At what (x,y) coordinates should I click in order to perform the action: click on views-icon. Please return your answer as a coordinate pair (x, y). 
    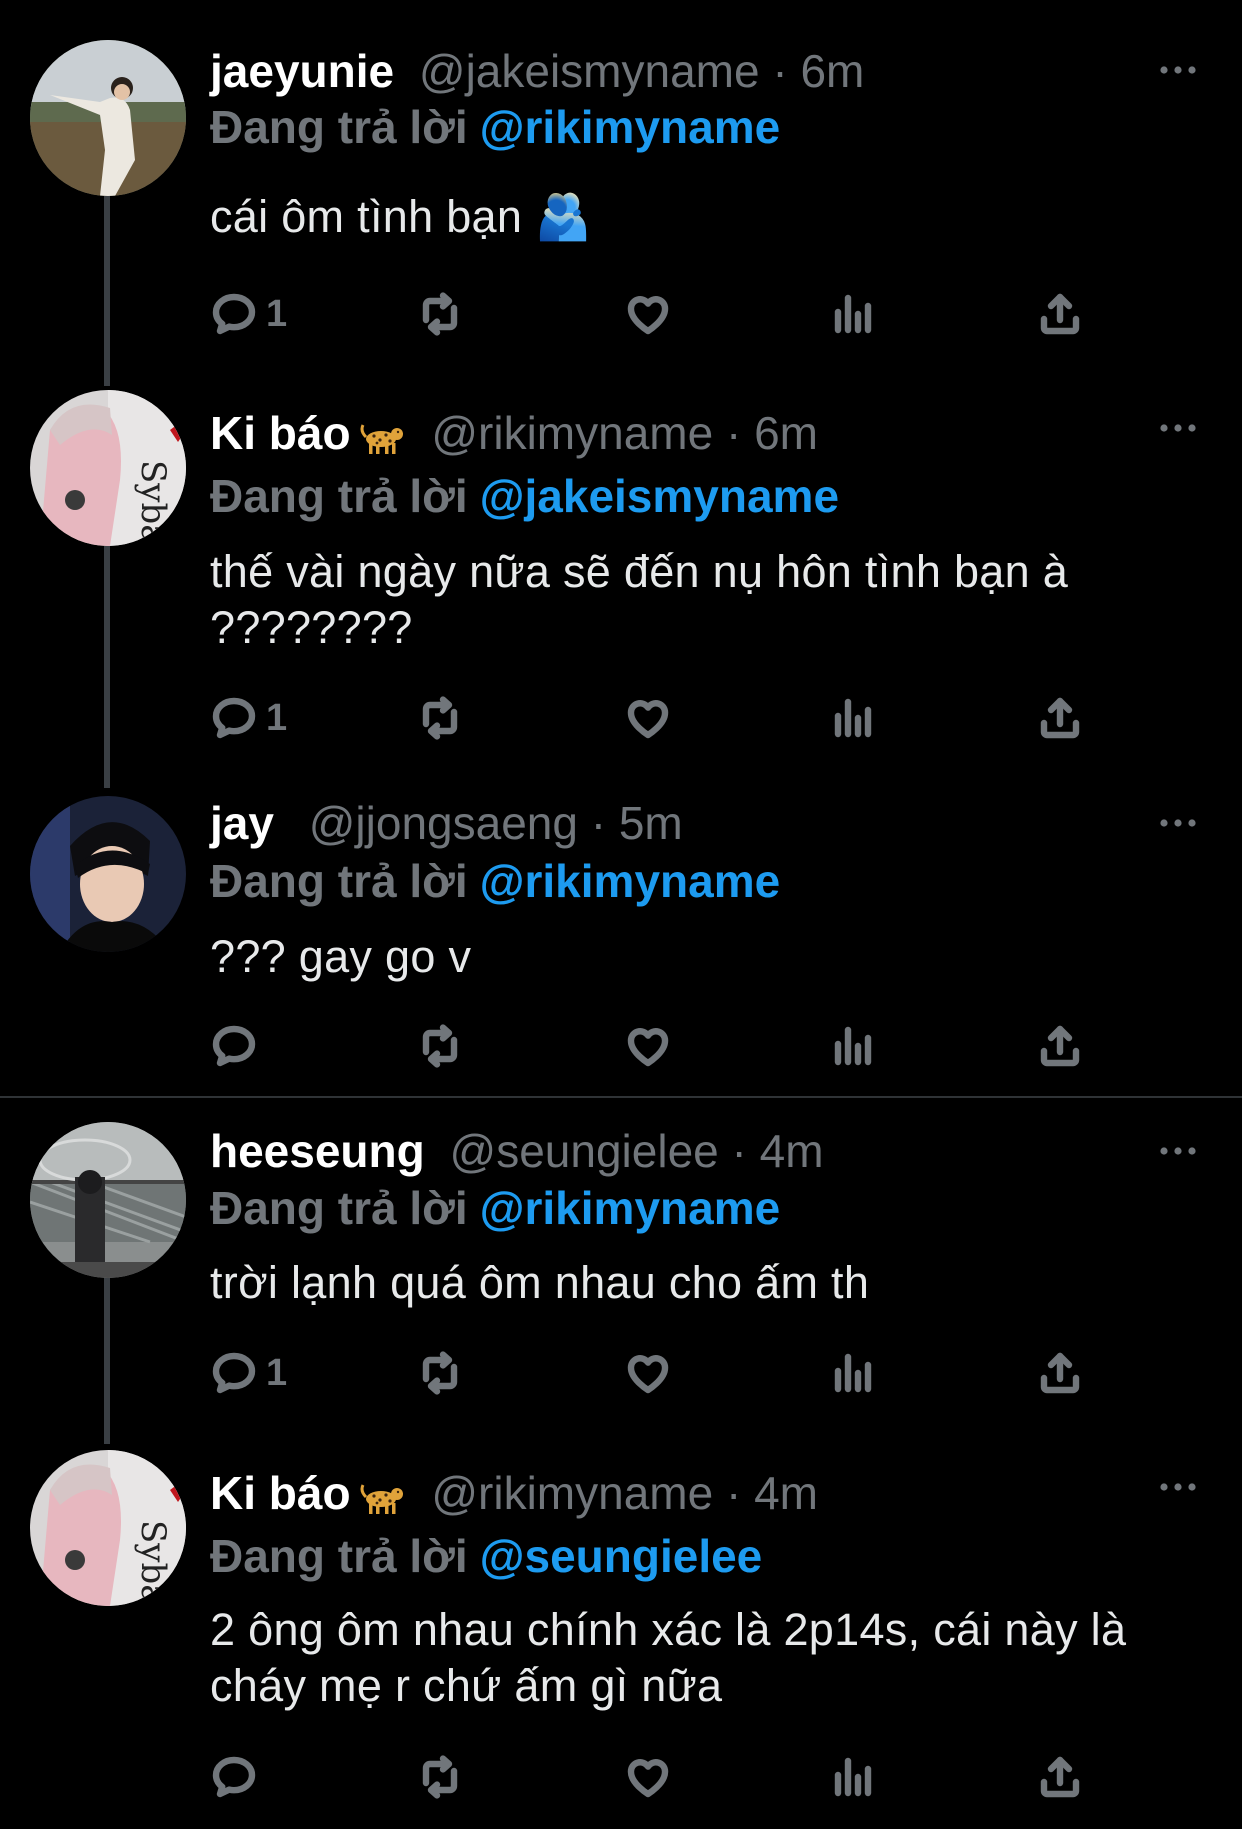
    Looking at the image, I should click on (854, 1046).